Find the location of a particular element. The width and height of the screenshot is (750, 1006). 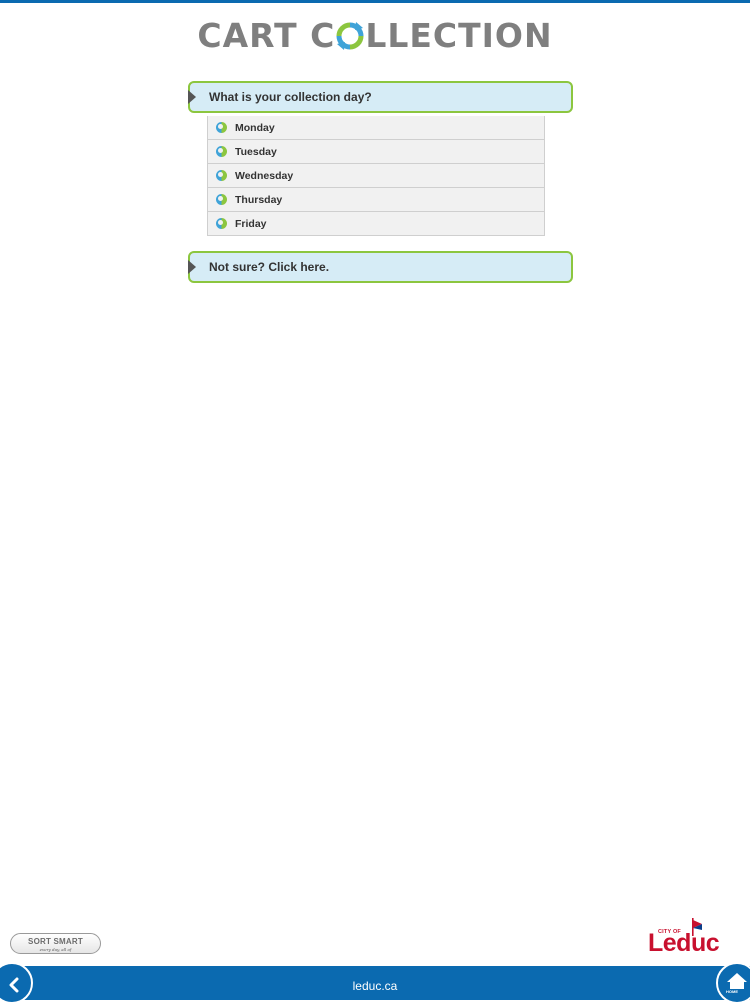

house-icon is located at coordinates (737, 981).